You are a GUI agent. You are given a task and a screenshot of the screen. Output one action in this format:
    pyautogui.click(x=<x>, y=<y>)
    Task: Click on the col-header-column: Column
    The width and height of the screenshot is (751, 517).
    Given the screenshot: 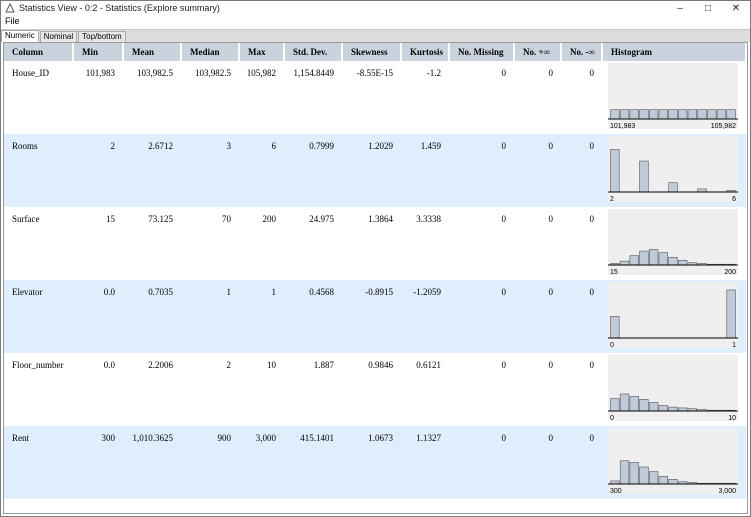 What is the action you would take?
    pyautogui.click(x=39, y=52)
    